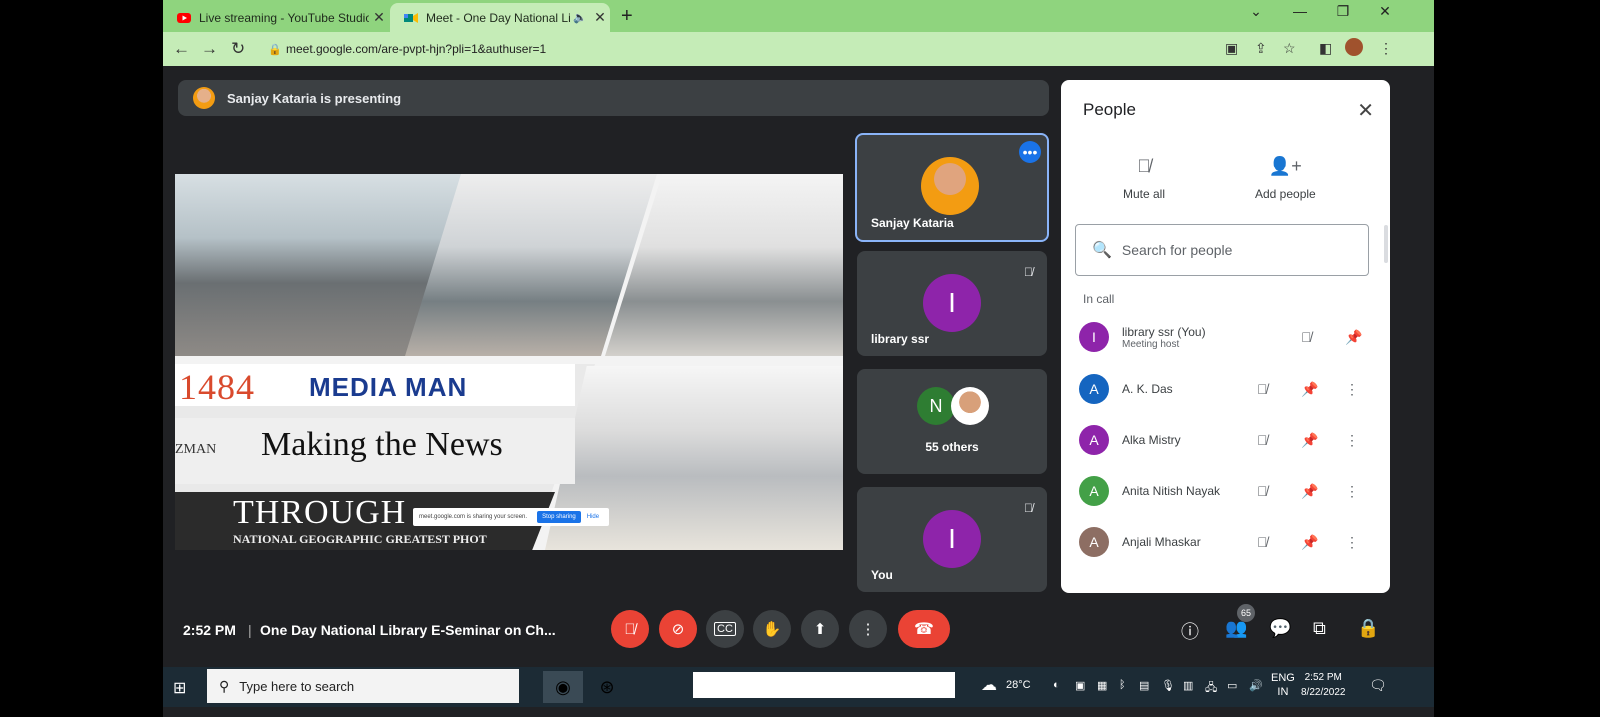 This screenshot has height=717, width=1600. Describe the element at coordinates (1190, 631) in the screenshot. I see `info-icon: ⓘ` at that location.